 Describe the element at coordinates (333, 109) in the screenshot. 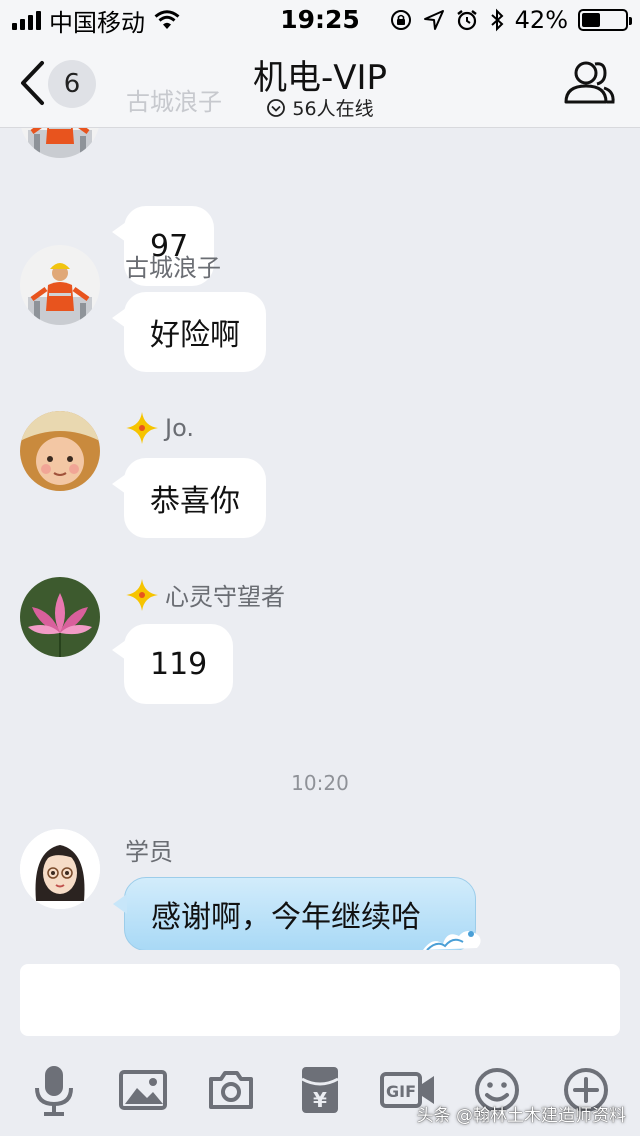

I see `online-count-label: 56人在线` at that location.